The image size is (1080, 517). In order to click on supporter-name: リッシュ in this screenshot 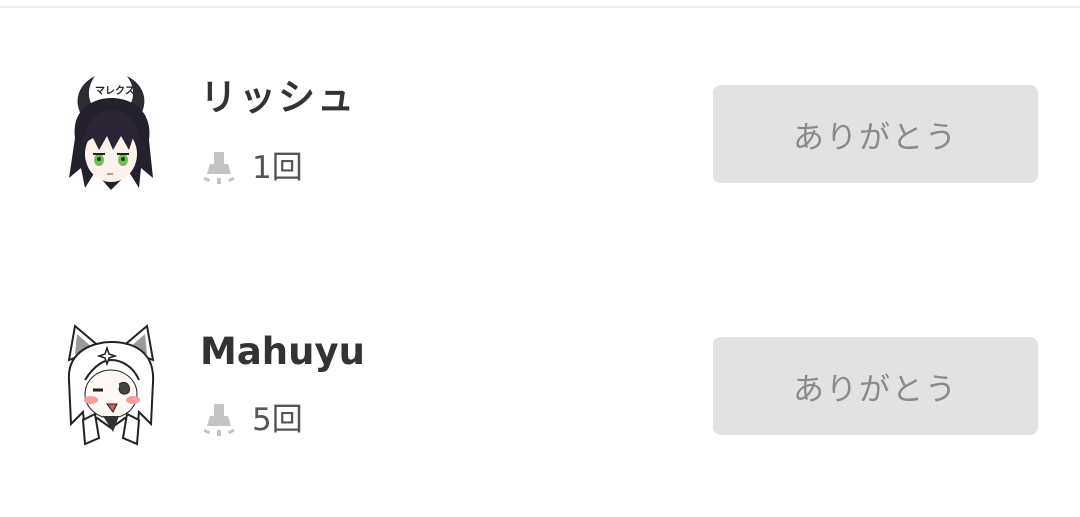, I will do `click(278, 98)`.